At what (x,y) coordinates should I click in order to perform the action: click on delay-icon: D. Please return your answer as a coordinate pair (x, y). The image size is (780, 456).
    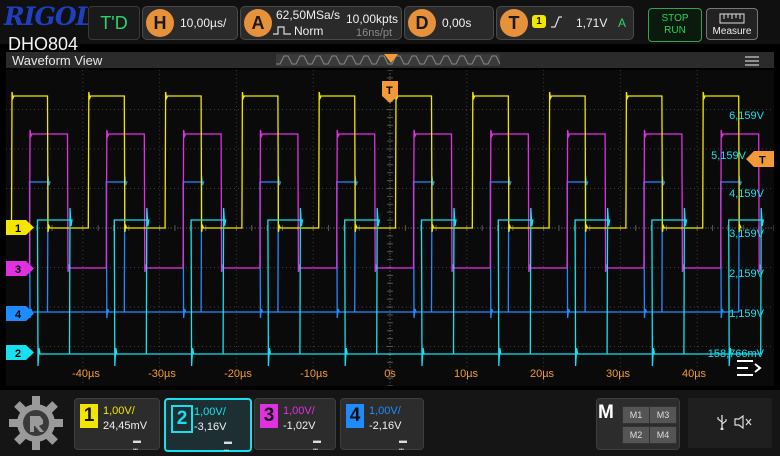
    Looking at the image, I should click on (422, 23).